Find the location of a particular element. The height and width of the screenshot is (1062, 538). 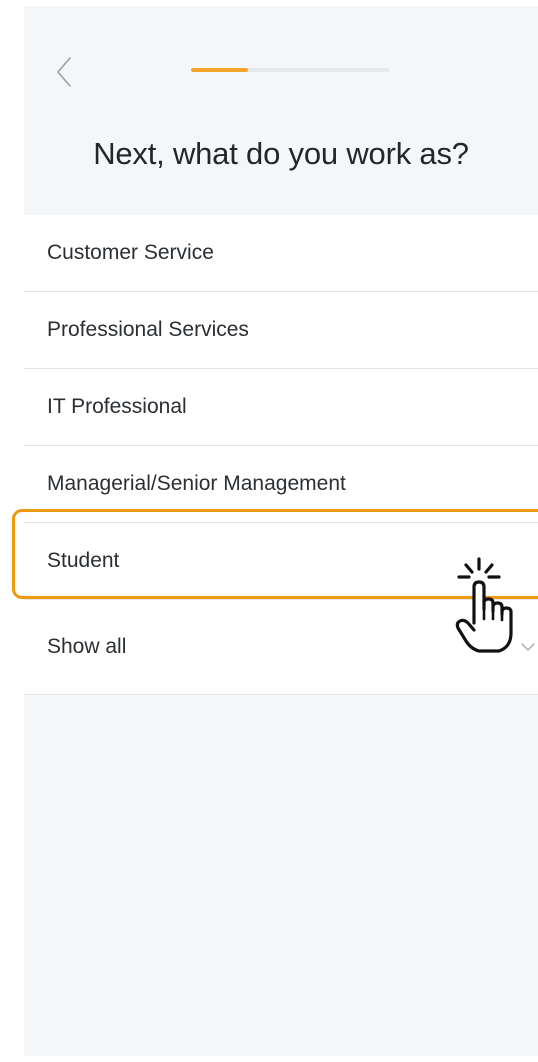

progress-bar is located at coordinates (290, 70).